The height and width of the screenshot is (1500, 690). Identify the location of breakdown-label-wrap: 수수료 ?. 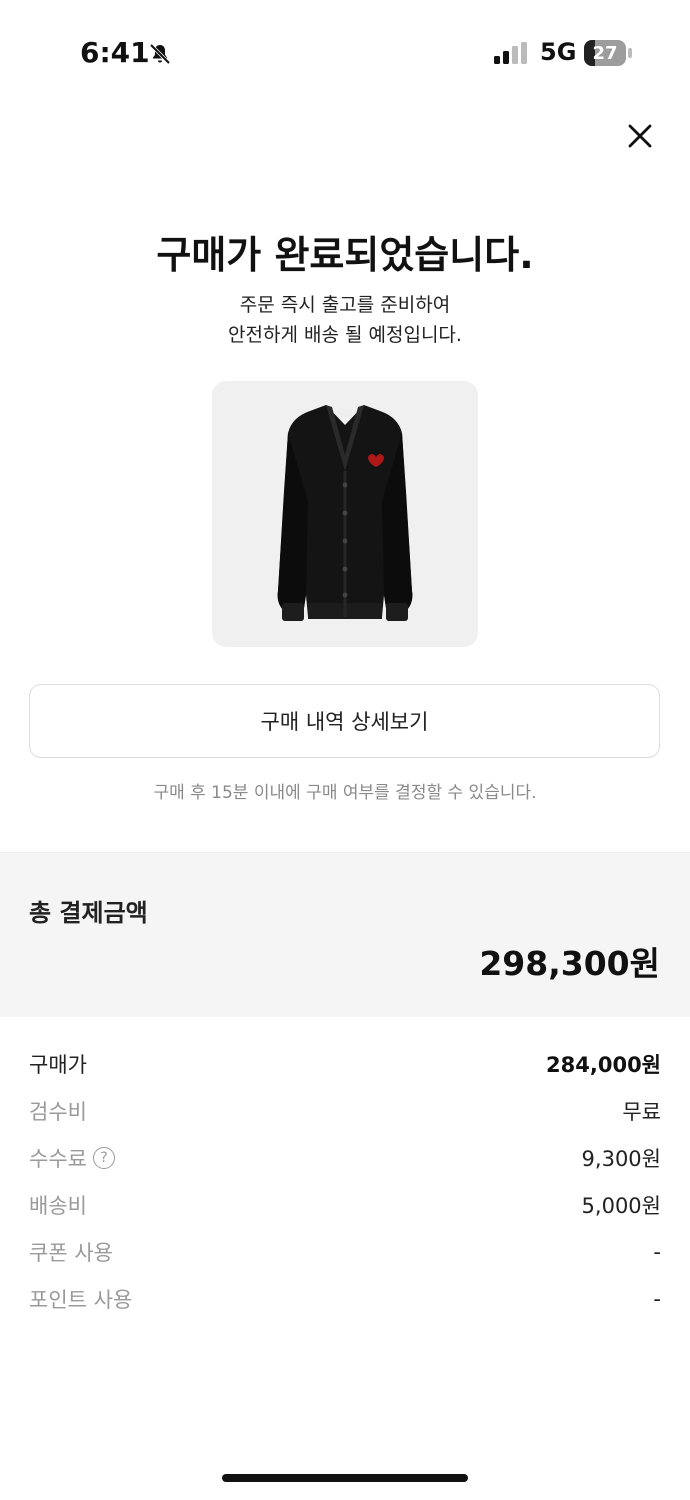
(72, 1158).